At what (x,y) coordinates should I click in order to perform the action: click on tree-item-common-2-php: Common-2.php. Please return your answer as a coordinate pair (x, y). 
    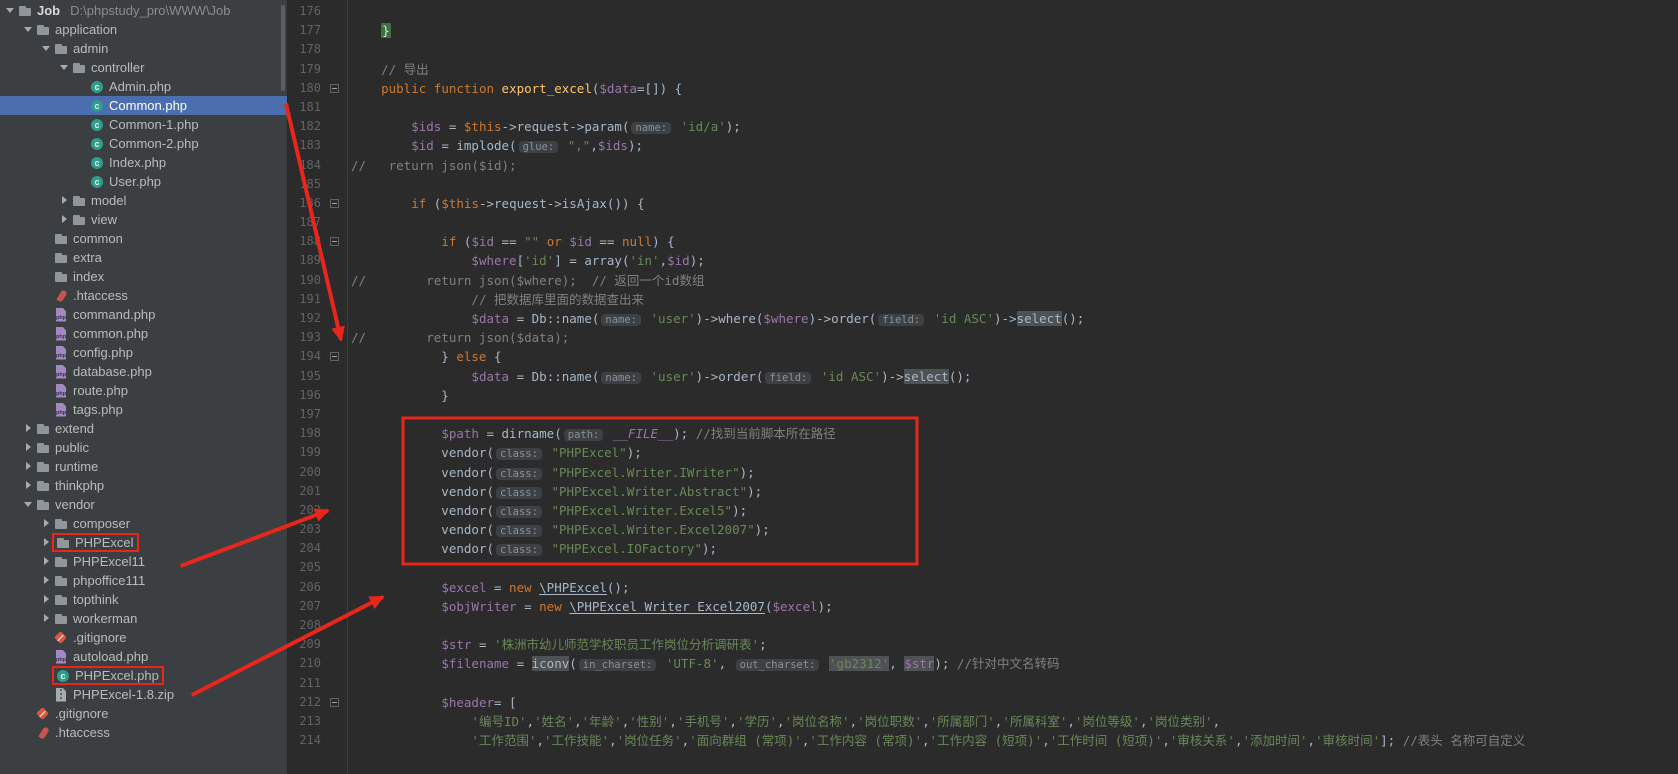
    Looking at the image, I should click on (143, 143).